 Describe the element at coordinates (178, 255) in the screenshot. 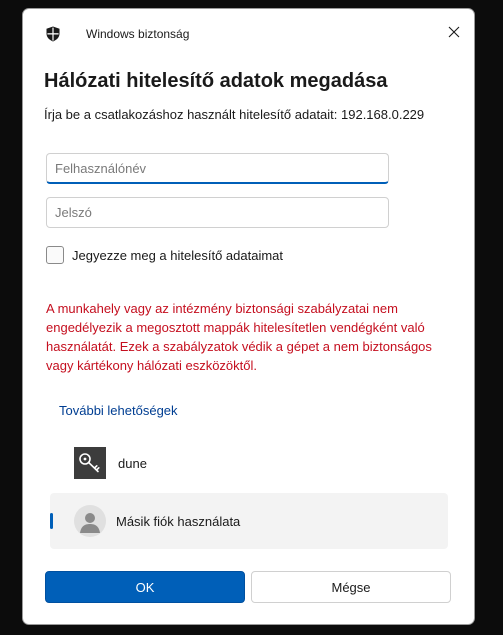

I see `remember-credentials-label: Jegyezze meg a hitelesítő adataimat` at that location.